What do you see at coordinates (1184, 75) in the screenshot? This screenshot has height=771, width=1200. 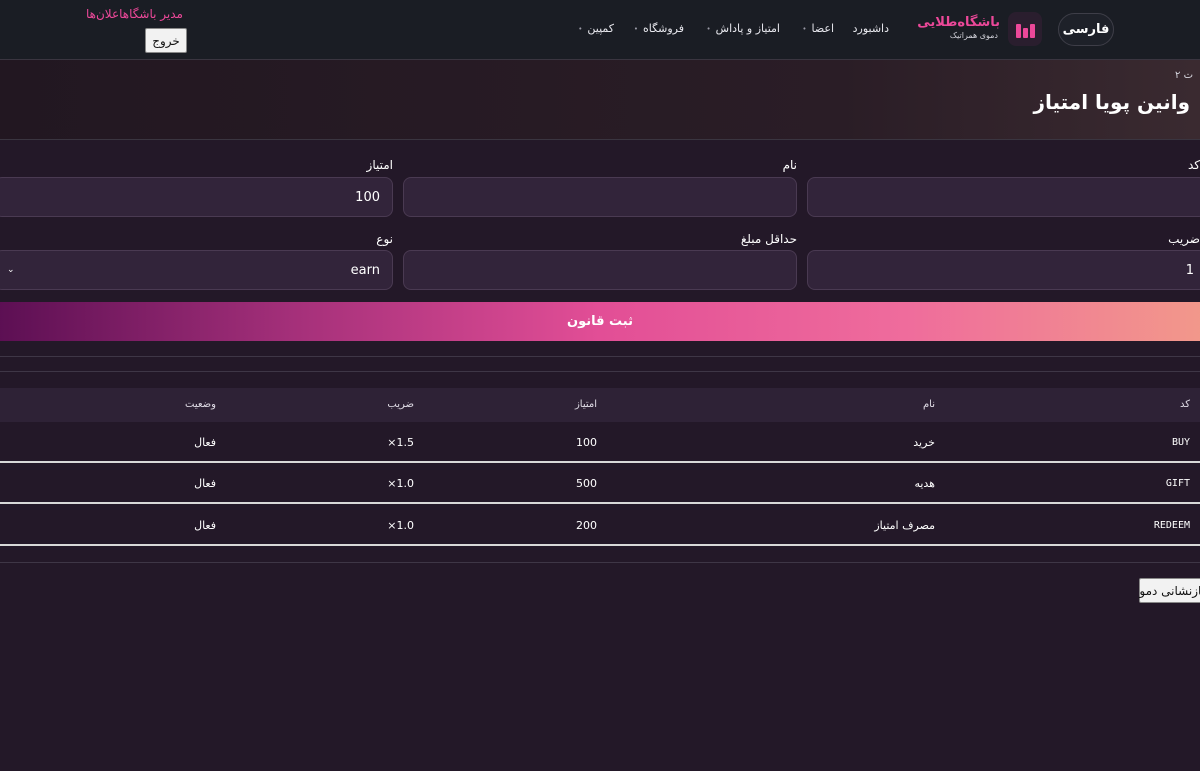 I see `breadcrumb: ت ۲` at bounding box center [1184, 75].